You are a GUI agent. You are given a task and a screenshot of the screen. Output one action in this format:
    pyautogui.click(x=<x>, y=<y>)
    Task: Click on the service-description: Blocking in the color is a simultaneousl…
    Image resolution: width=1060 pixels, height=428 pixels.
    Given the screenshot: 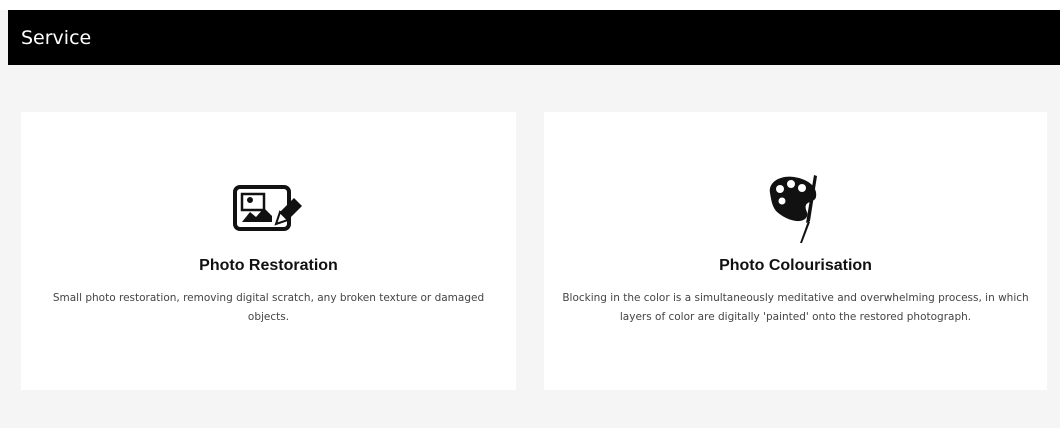 What is the action you would take?
    pyautogui.click(x=795, y=307)
    